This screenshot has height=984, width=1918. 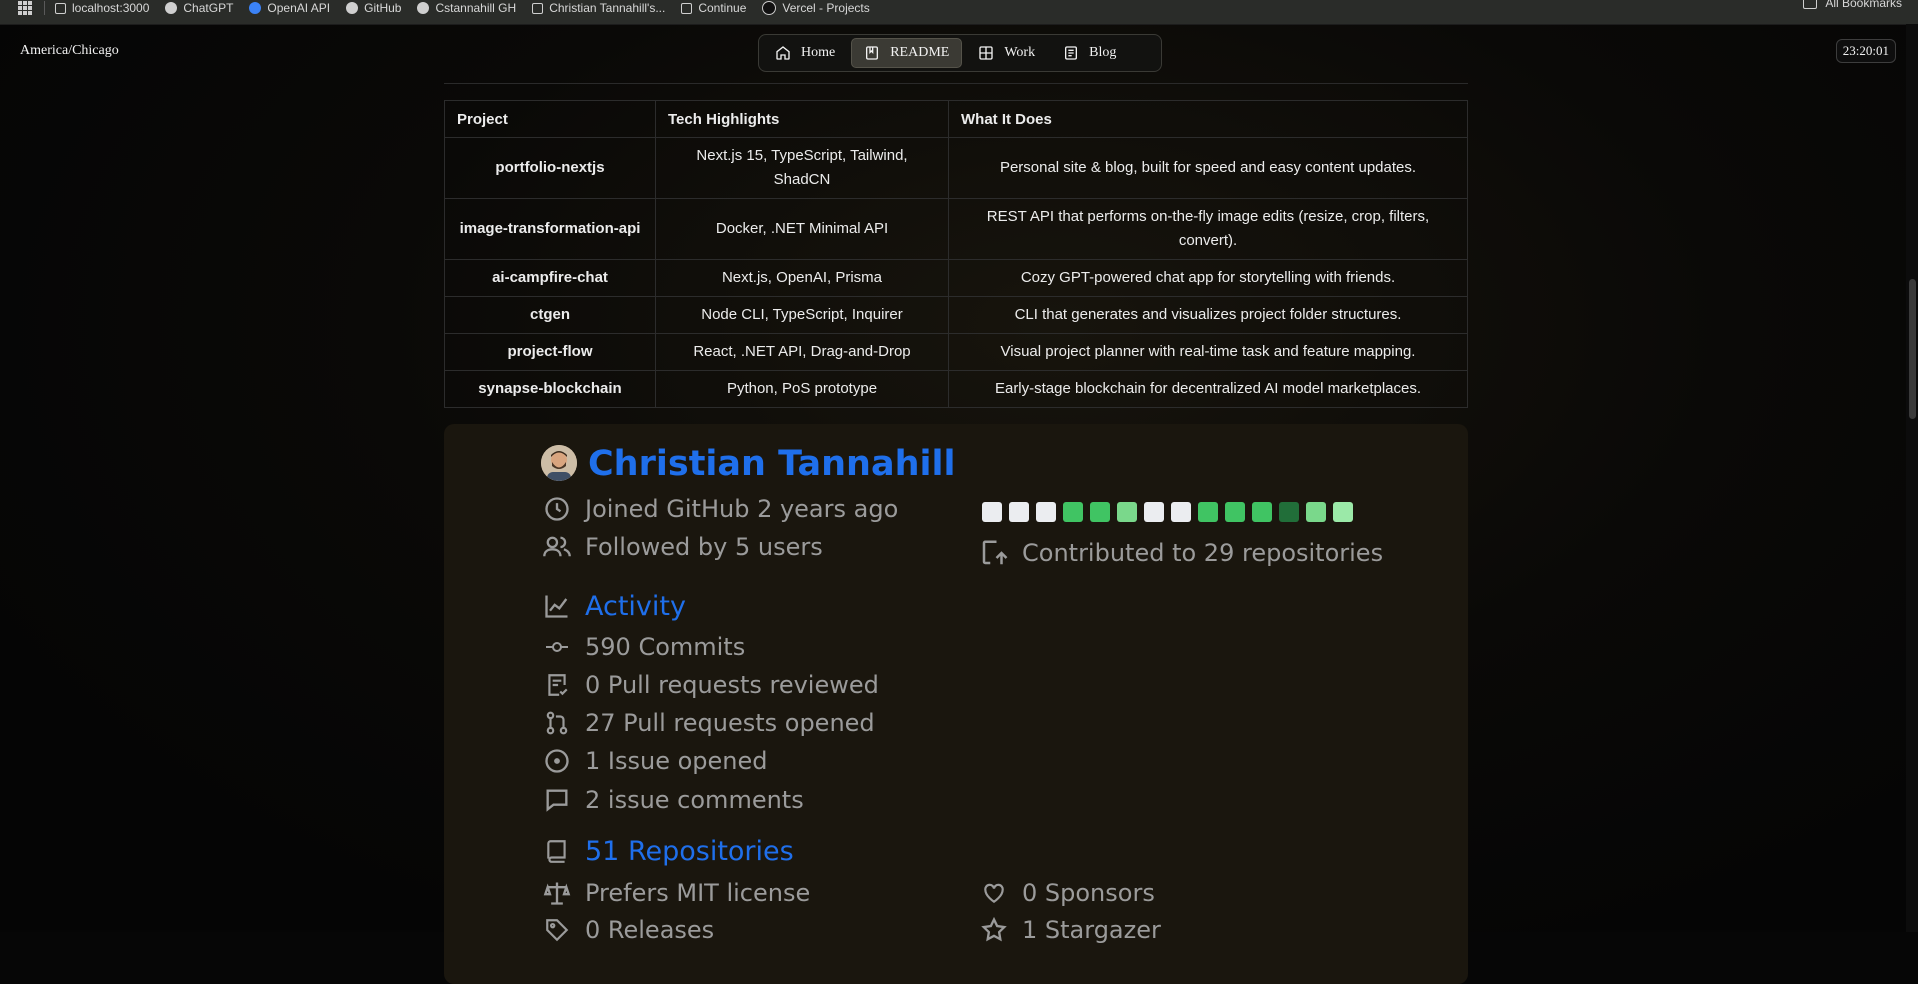 I want to click on bookmark-localhost: localhost:3000, so click(x=102, y=8).